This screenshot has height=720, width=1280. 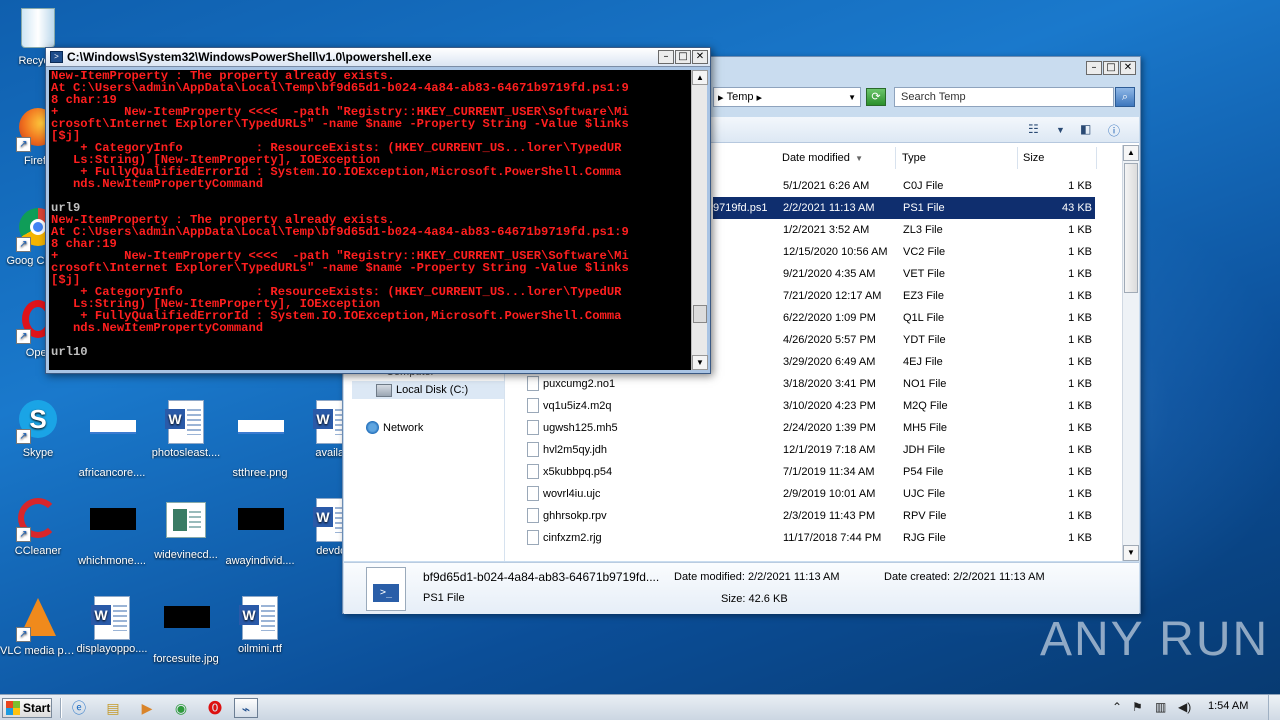 What do you see at coordinates (1033, 129) in the screenshot?
I see `view-options-icon: ☷` at bounding box center [1033, 129].